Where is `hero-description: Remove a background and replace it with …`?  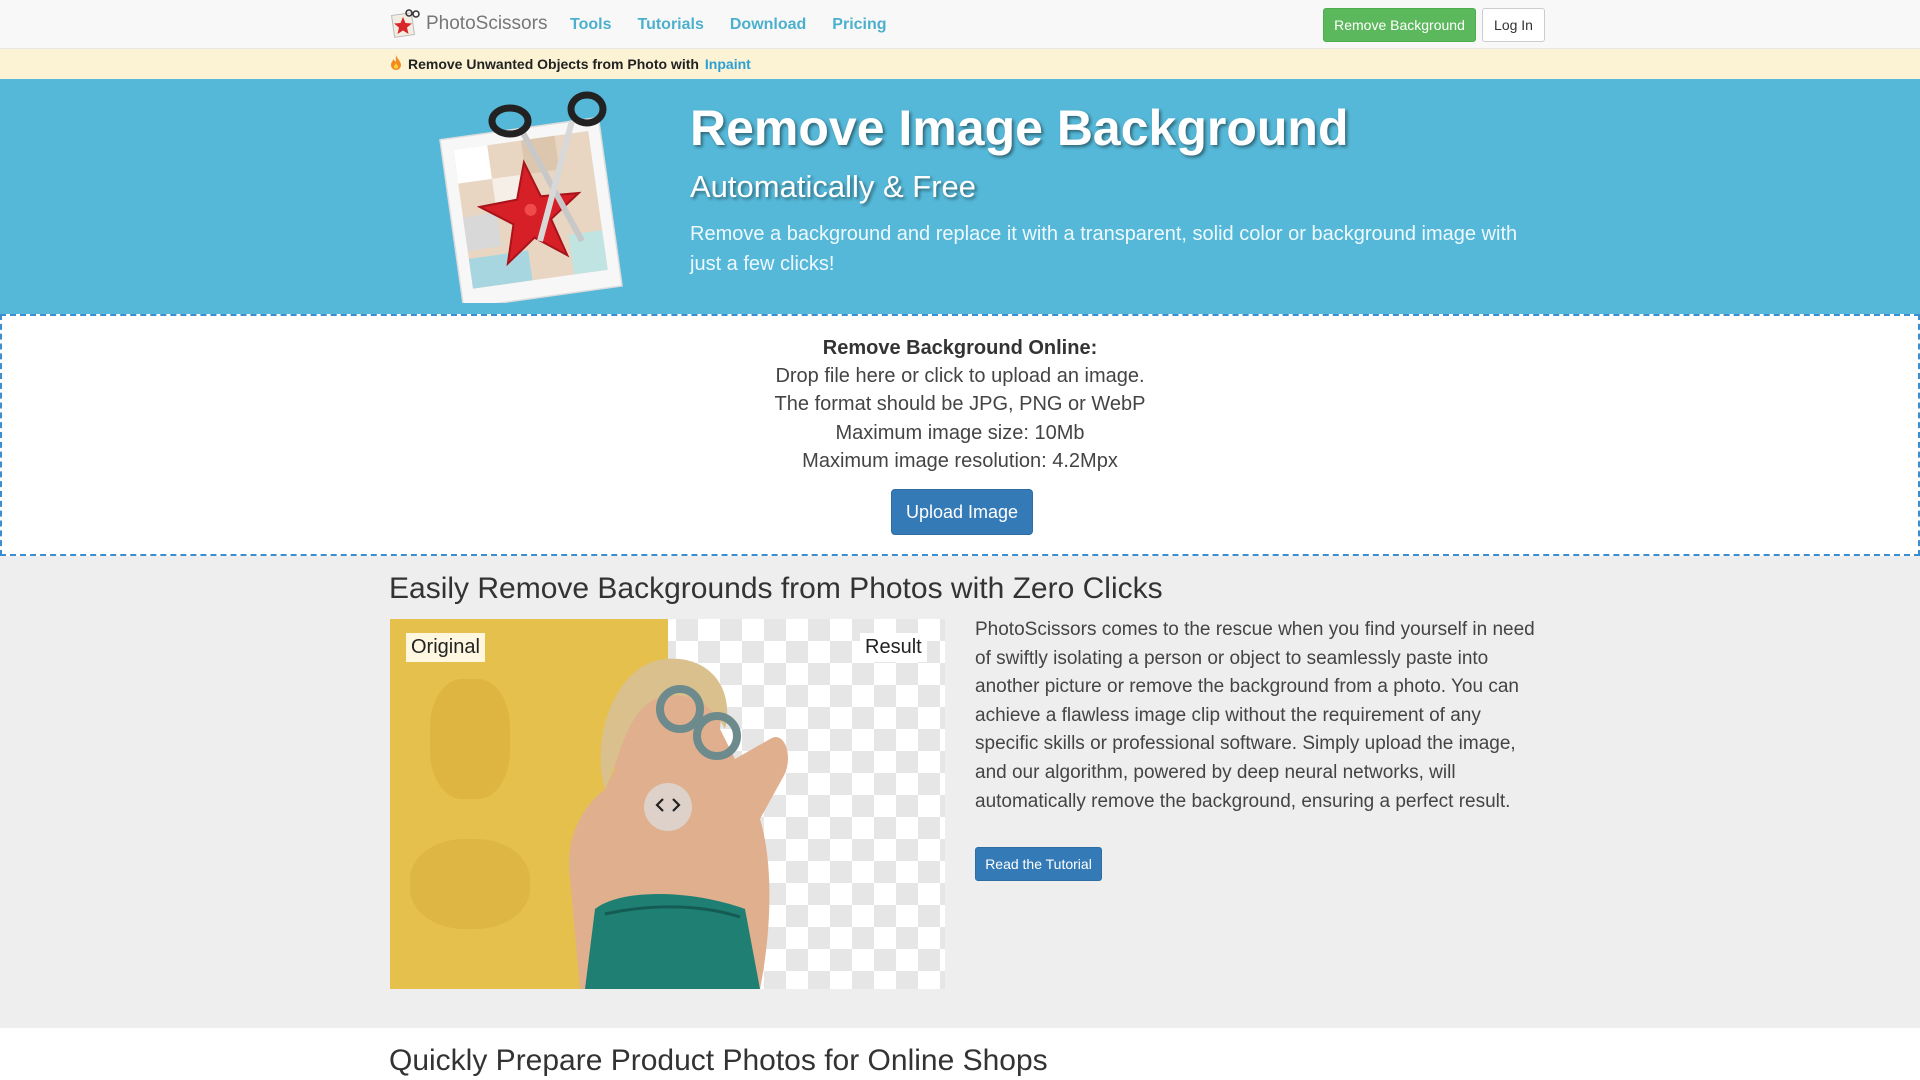 hero-description: Remove a background and replace it with … is located at coordinates (1104, 249).